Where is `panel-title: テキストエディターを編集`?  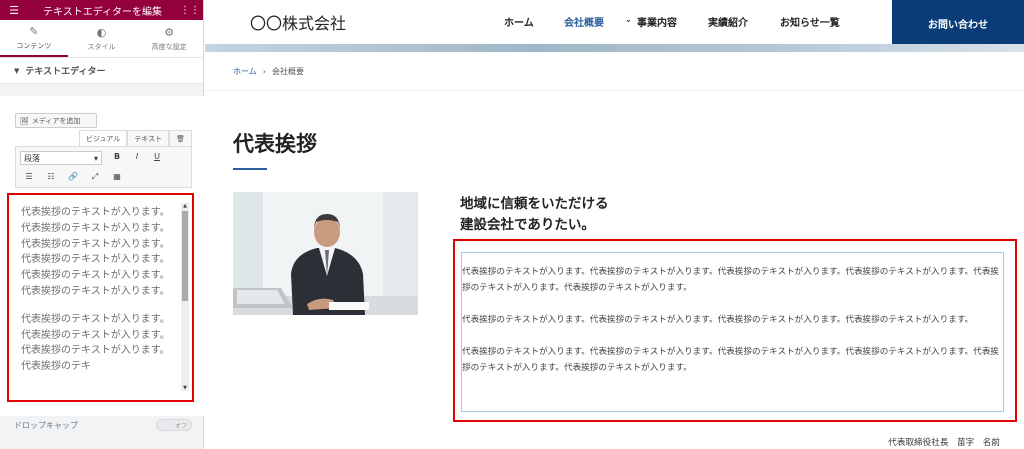
panel-title: テキストエディターを編集 is located at coordinates (102, 12).